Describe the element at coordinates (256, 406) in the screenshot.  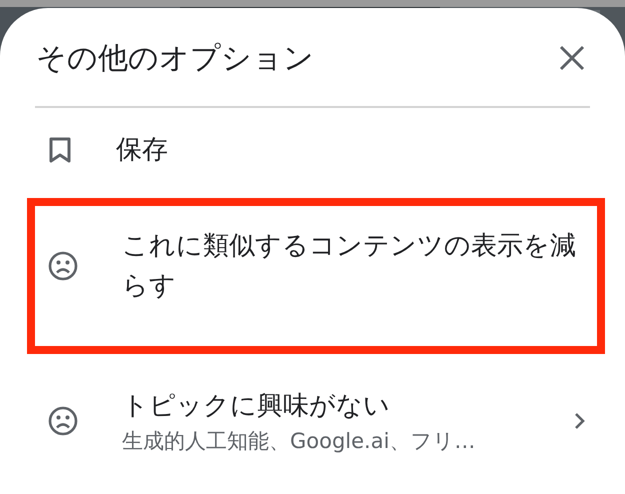
I see `item-label: トピックに興味がない` at that location.